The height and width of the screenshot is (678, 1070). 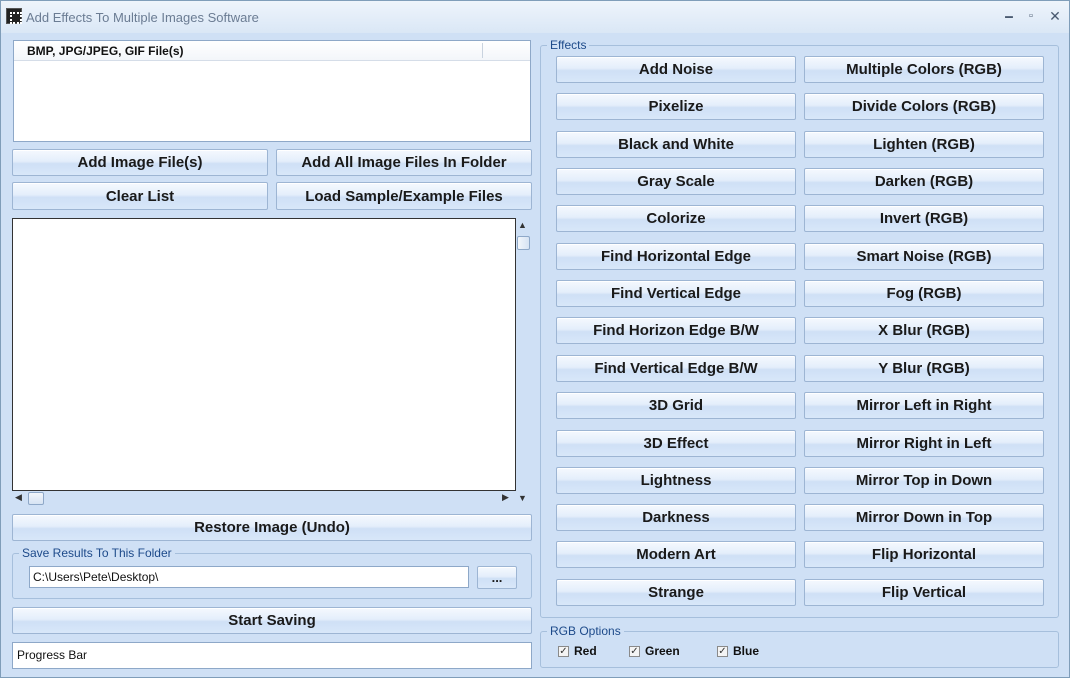 I want to click on effects-group-title: Effects, so click(x=568, y=45).